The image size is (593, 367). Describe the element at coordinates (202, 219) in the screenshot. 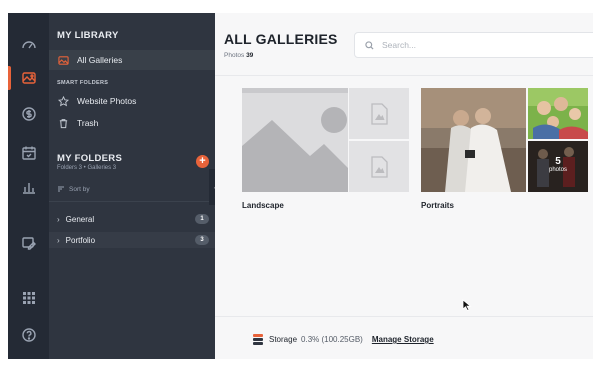

I see `folder-count-badge: 1` at that location.